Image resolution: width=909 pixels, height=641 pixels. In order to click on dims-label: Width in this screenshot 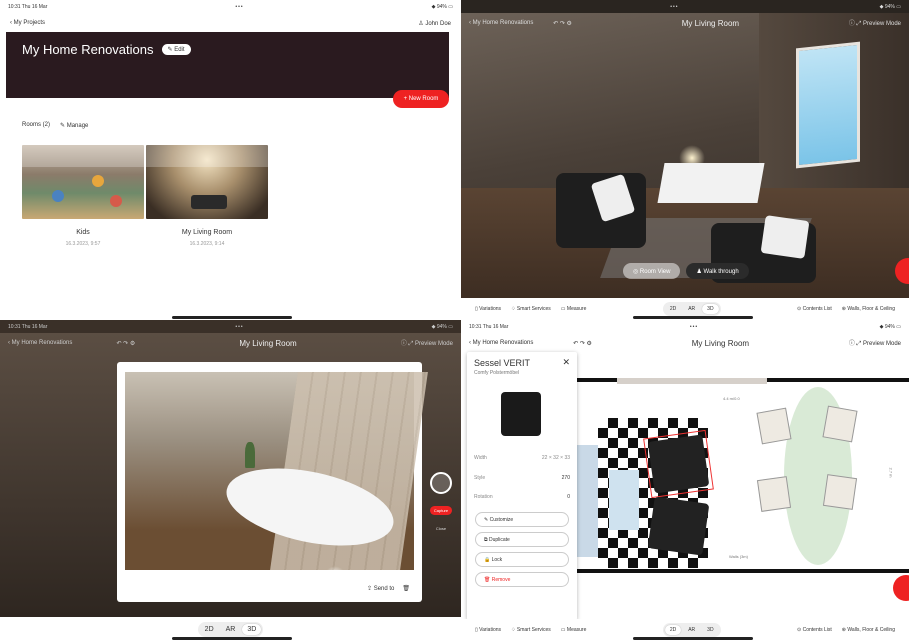, I will do `click(480, 458)`.